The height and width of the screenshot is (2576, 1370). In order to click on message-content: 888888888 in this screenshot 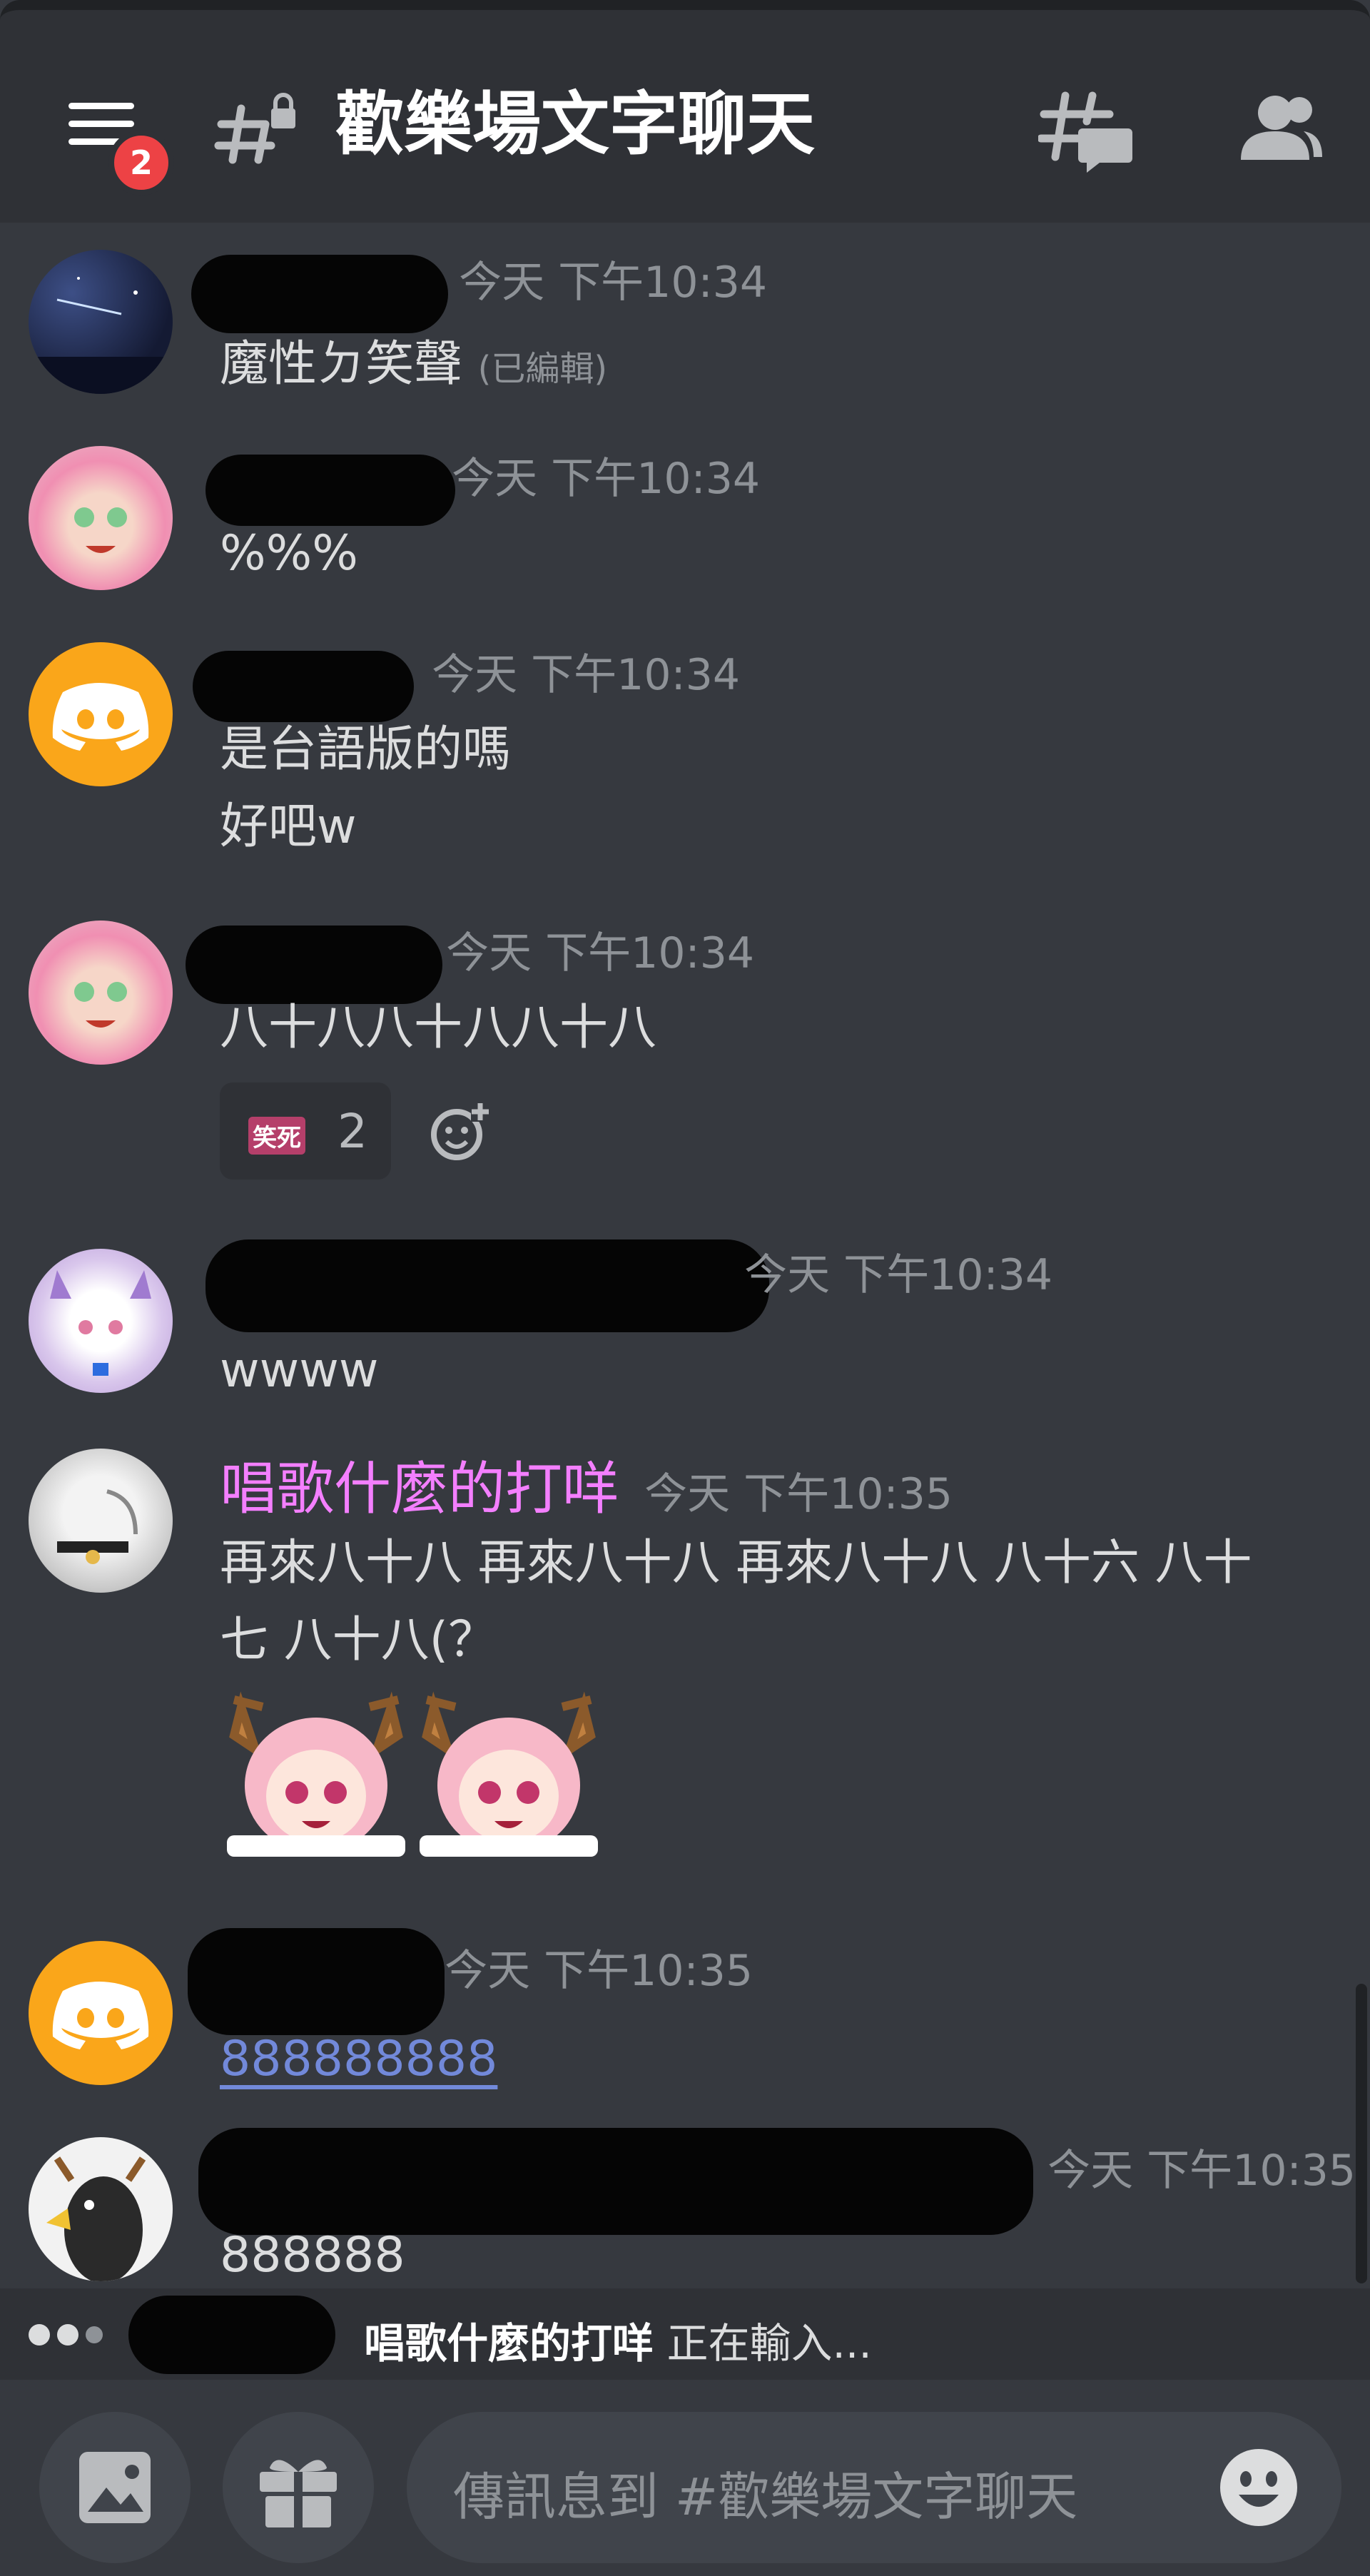, I will do `click(358, 2059)`.